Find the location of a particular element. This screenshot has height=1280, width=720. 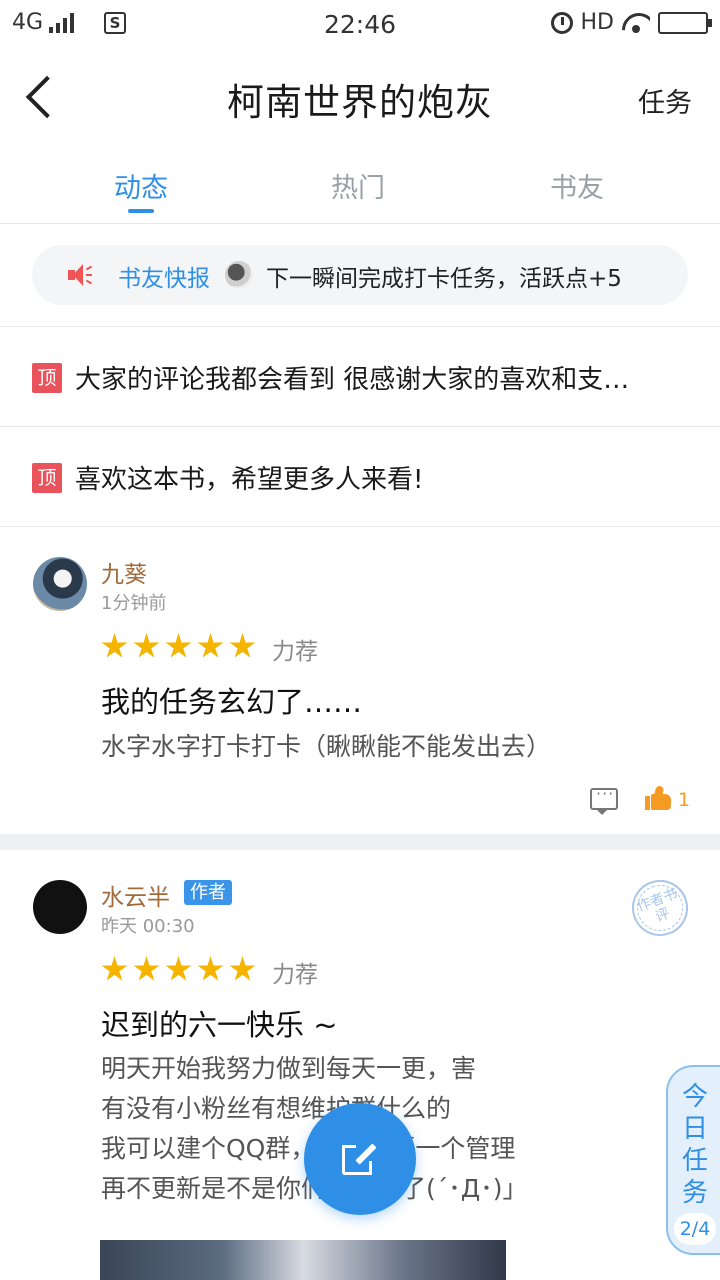

post-body-line: 水字水字打卡打卡（瞅瞅能不能发出去） is located at coordinates (326, 746).